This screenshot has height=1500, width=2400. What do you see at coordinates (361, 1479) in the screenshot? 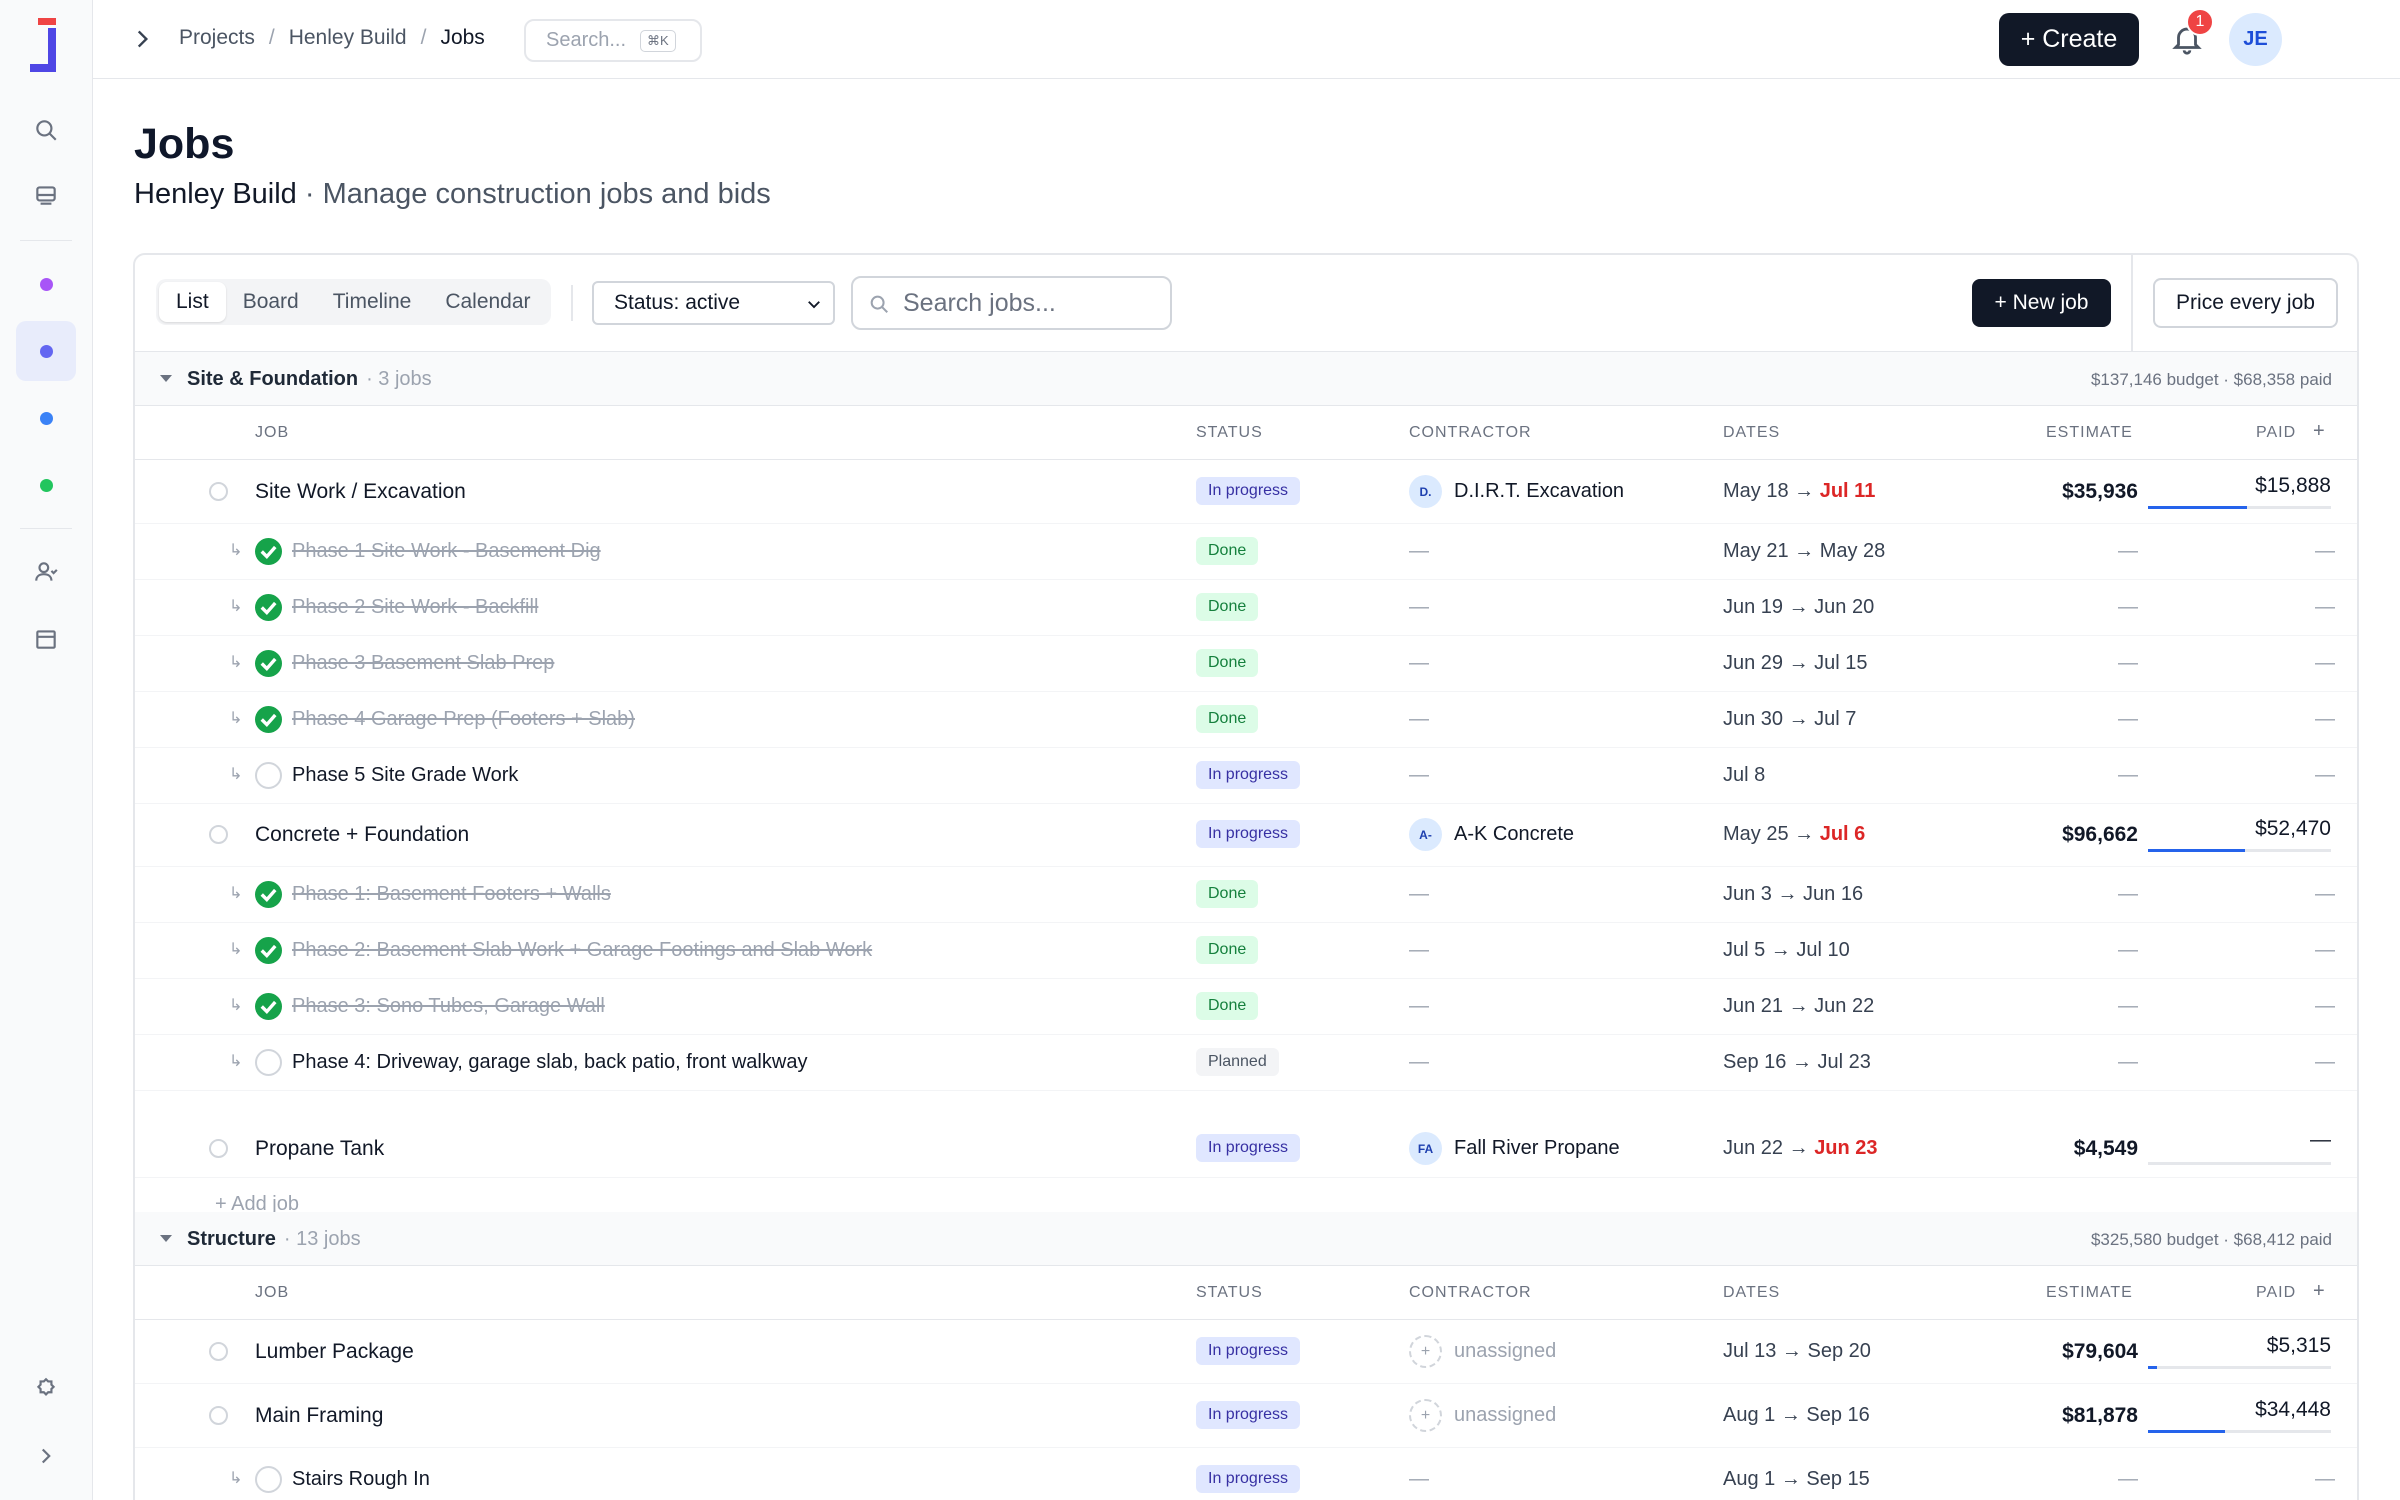
I see `subtask-name: Stairs Rough In` at bounding box center [361, 1479].